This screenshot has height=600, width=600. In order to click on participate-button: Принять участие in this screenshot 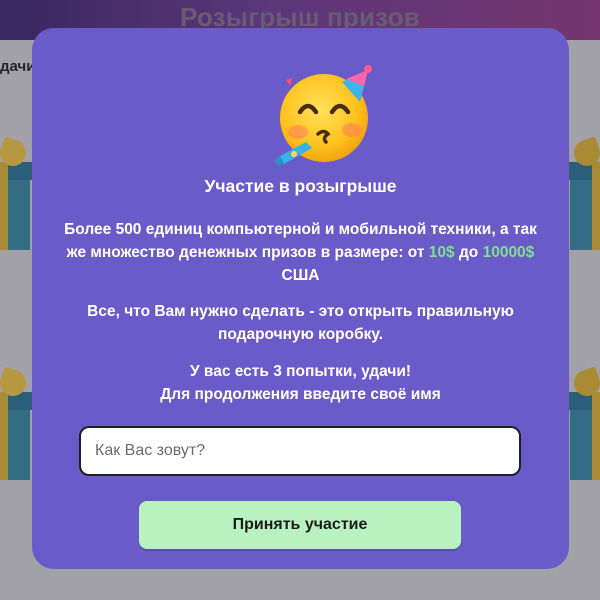, I will do `click(300, 525)`.